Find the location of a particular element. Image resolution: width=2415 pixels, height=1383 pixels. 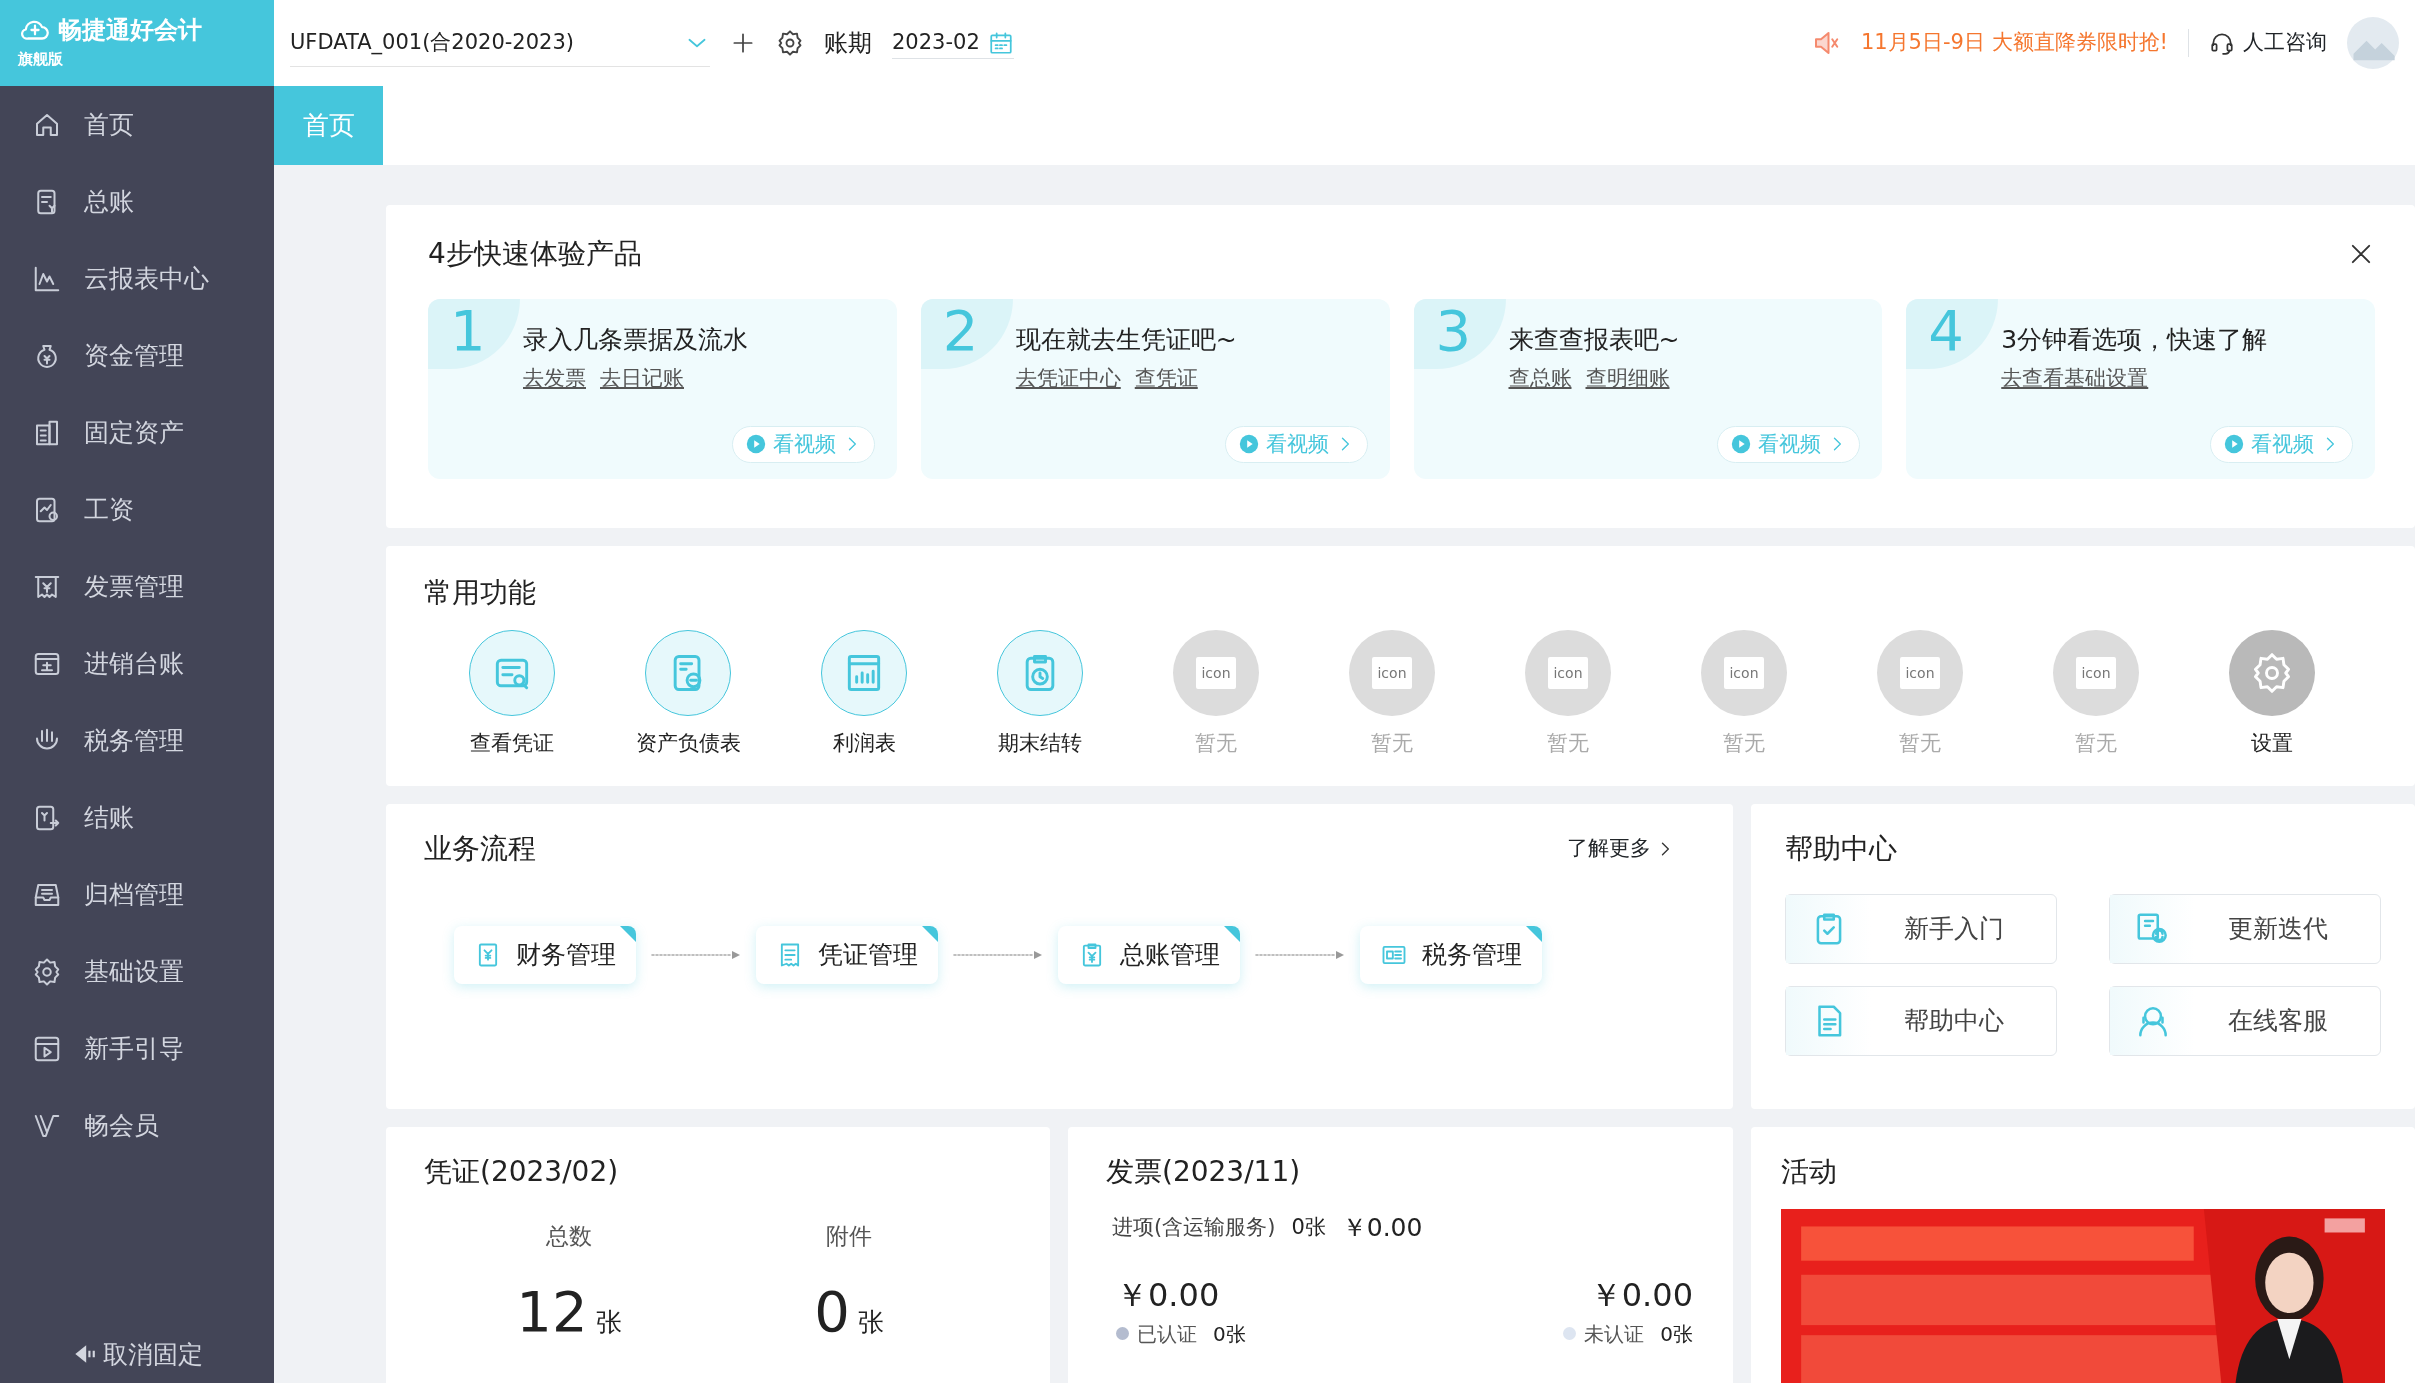

stat-label: 总数 is located at coordinates (569, 1236).